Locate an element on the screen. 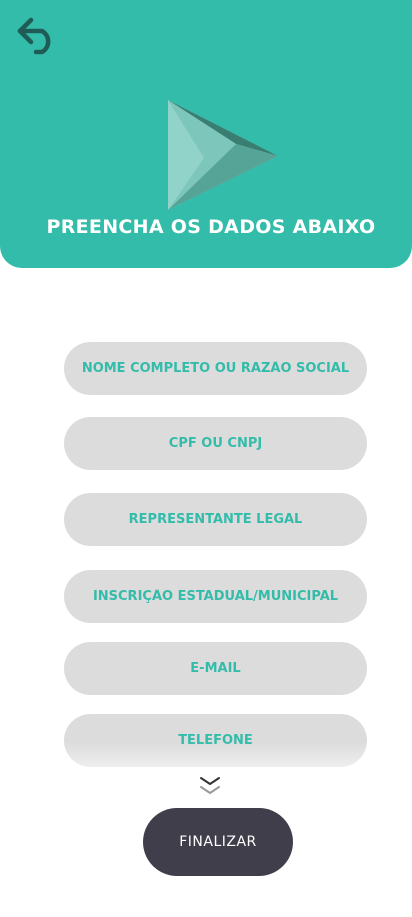 The image size is (412, 917). play-triangle-logo is located at coordinates (223, 155).